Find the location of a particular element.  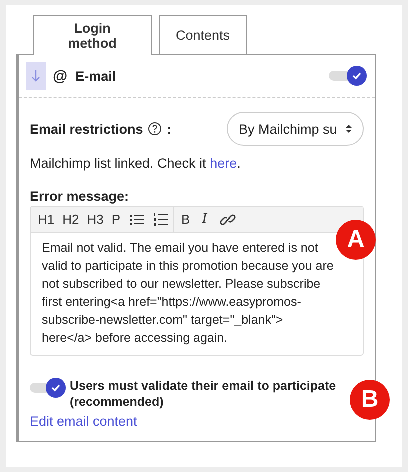

annotation-marker: A is located at coordinates (356, 240).